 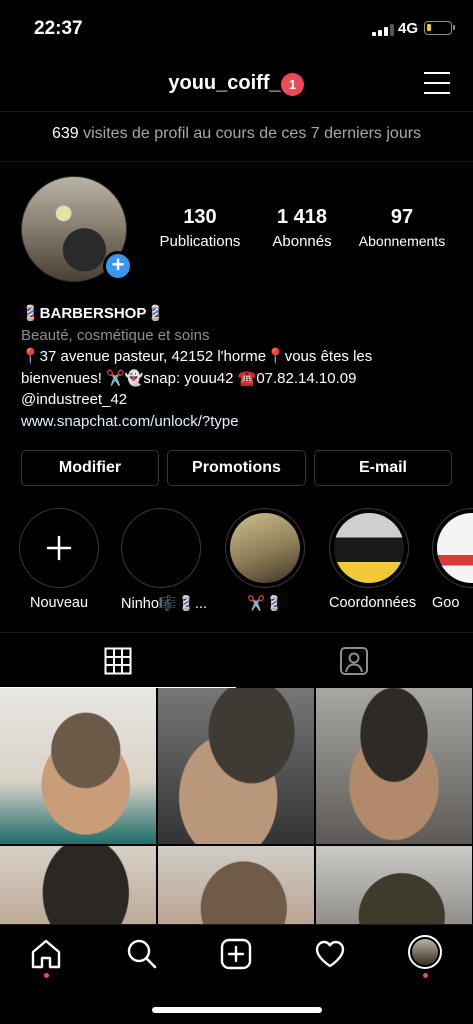 I want to click on highlight-new: Nouveau, so click(x=59, y=559).